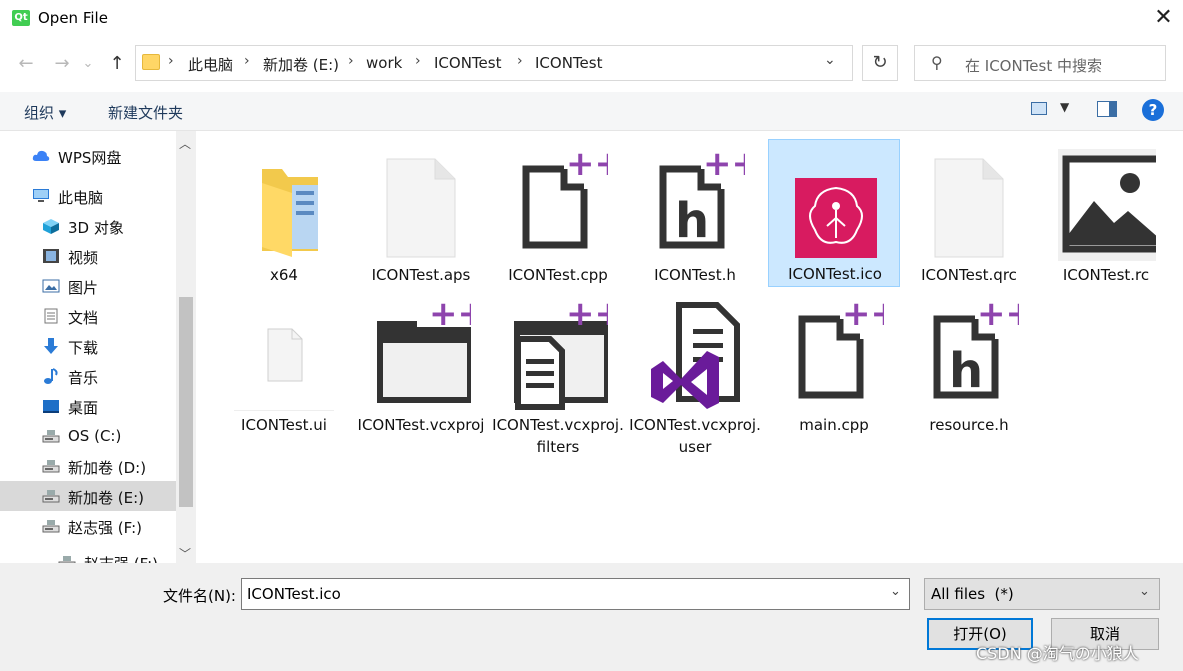  I want to click on search-input: ⚲ 在 ICONTest 中搜索, so click(1040, 63).